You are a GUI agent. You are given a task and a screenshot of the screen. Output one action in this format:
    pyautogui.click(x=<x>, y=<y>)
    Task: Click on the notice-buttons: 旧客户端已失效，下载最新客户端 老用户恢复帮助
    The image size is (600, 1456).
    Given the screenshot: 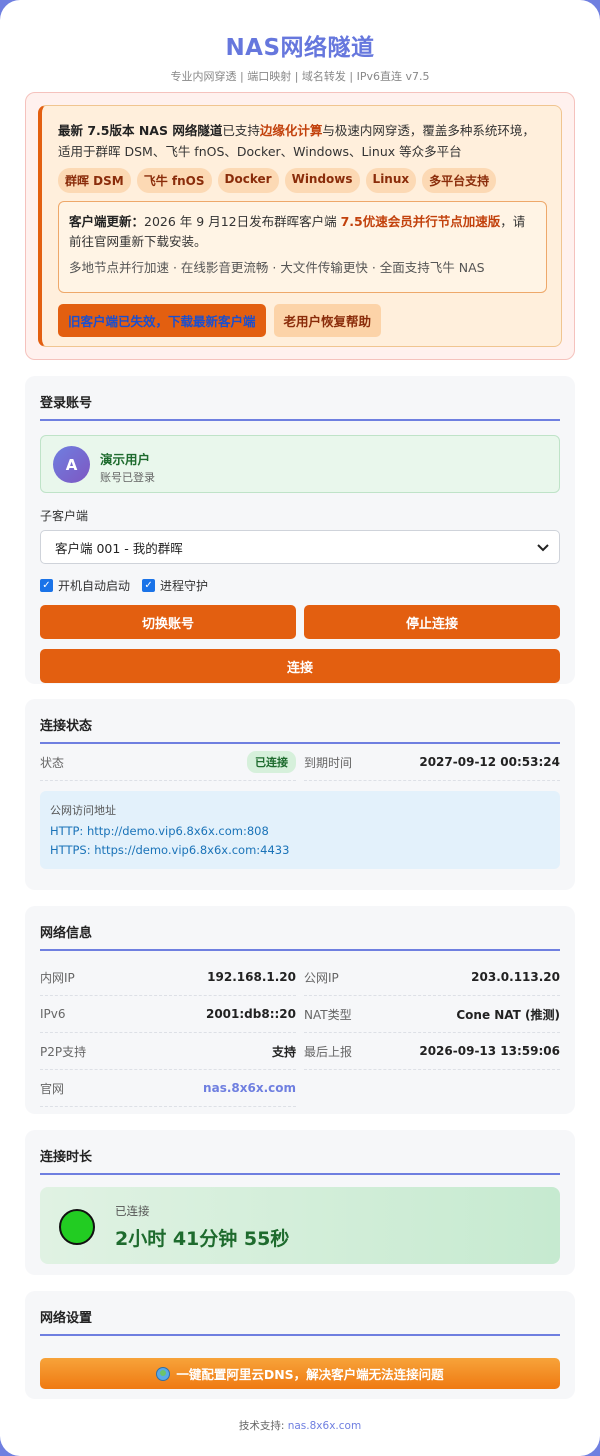 What is the action you would take?
    pyautogui.click(x=301, y=320)
    